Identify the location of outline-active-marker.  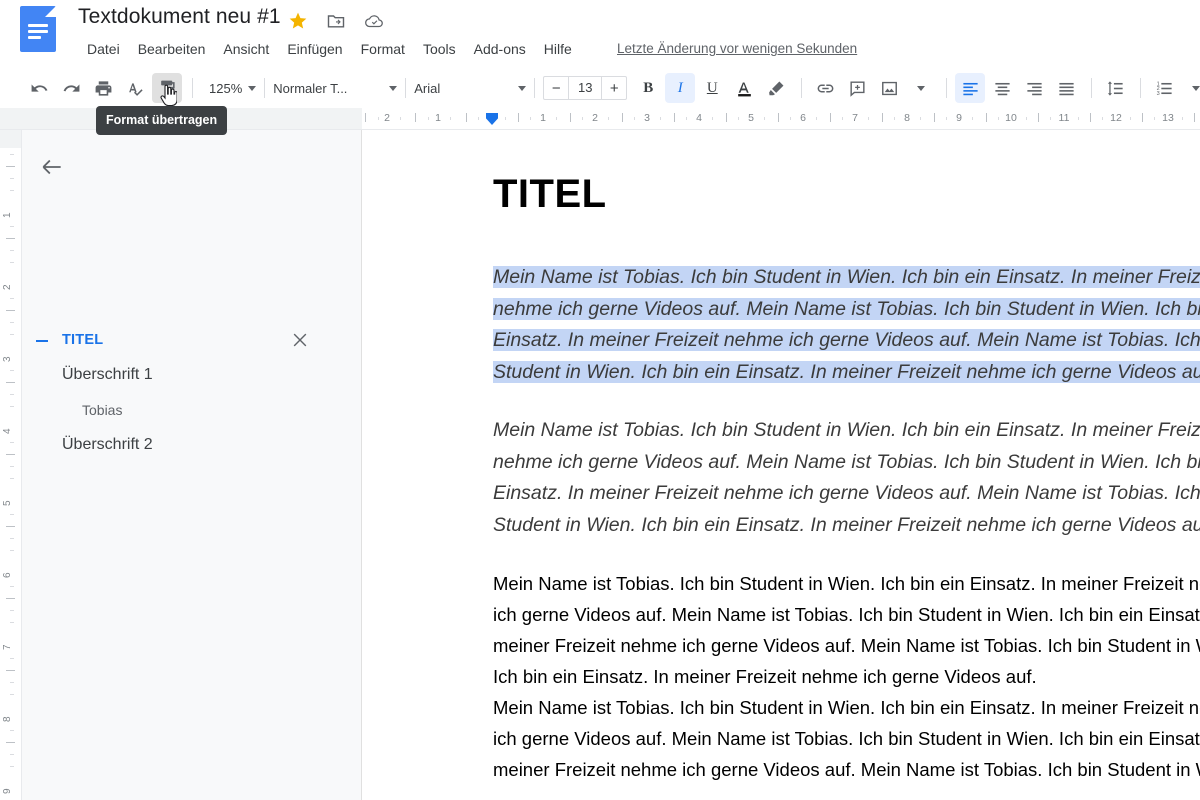
(42, 341).